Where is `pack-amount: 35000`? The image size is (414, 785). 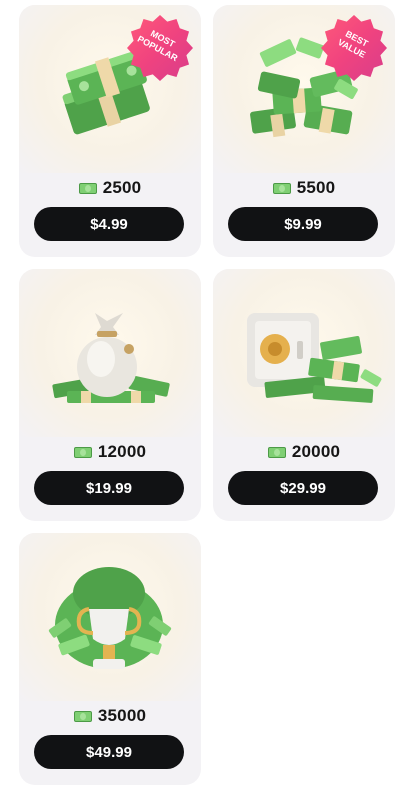
pack-amount: 35000 is located at coordinates (110, 716).